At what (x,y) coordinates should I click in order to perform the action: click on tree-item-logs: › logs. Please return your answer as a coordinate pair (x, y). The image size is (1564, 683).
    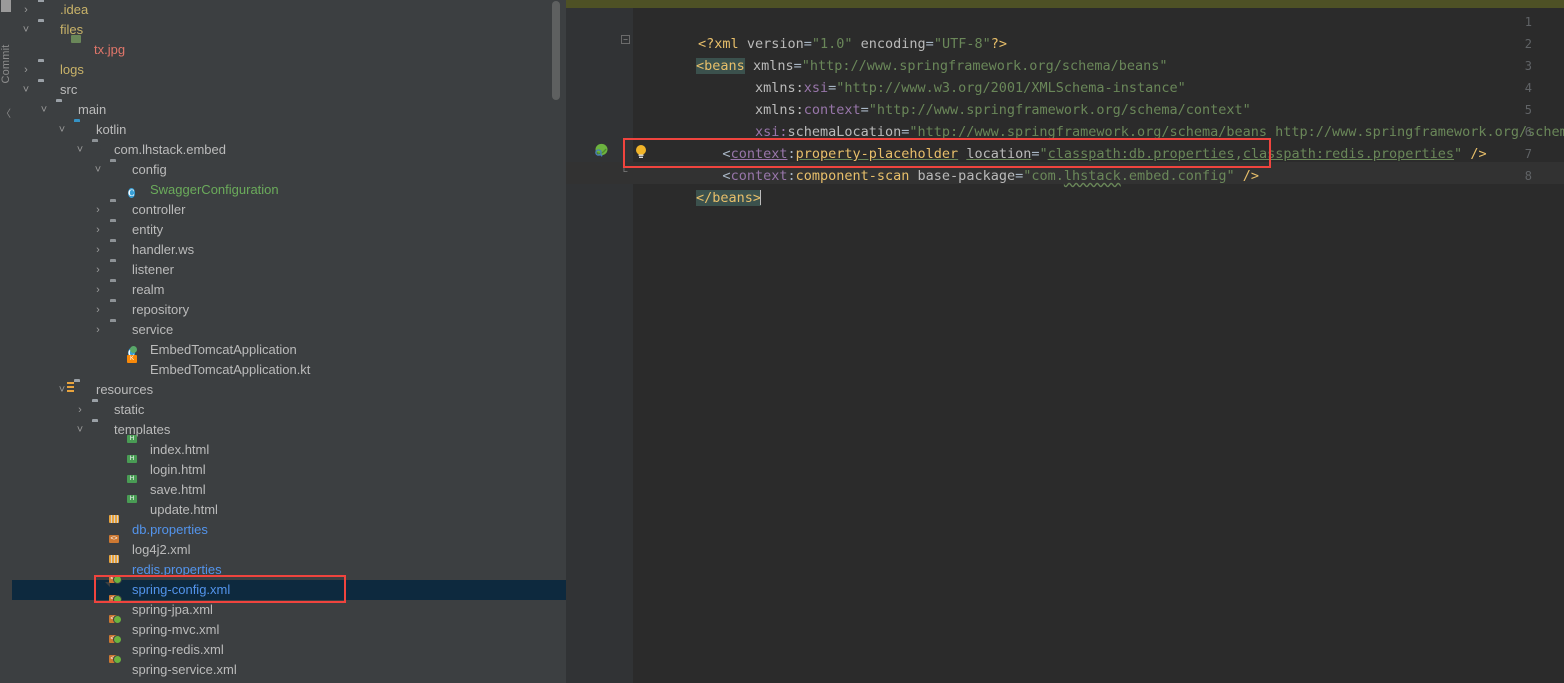
    Looking at the image, I should click on (289, 70).